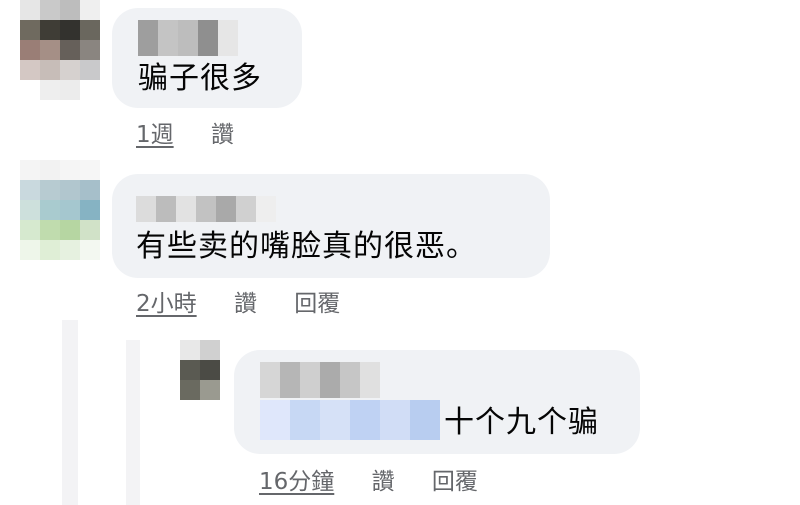 The height and width of the screenshot is (505, 800). Describe the element at coordinates (296, 482) in the screenshot. I see `timestamp-link: 16分鐘` at that location.